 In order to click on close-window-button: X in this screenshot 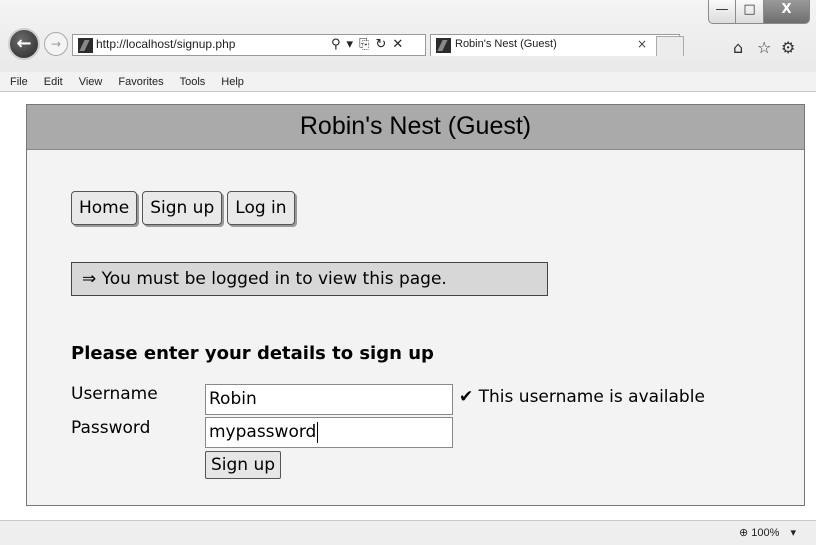, I will do `click(787, 12)`.